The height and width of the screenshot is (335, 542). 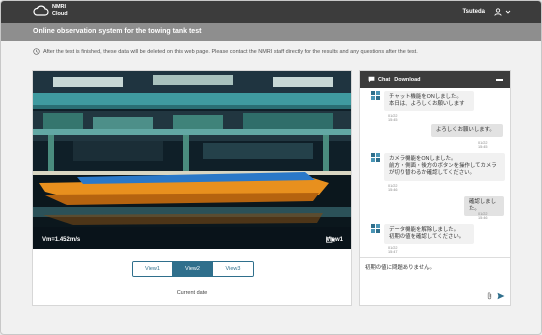 I want to click on nmri-logo: NMRI Cloud, so click(x=50, y=10).